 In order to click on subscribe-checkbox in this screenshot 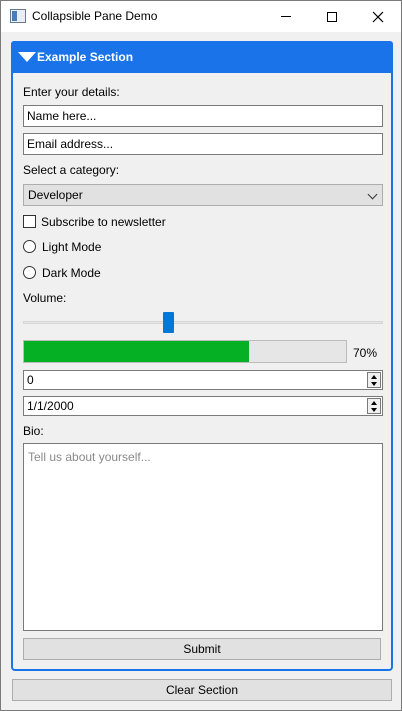, I will do `click(29, 221)`.